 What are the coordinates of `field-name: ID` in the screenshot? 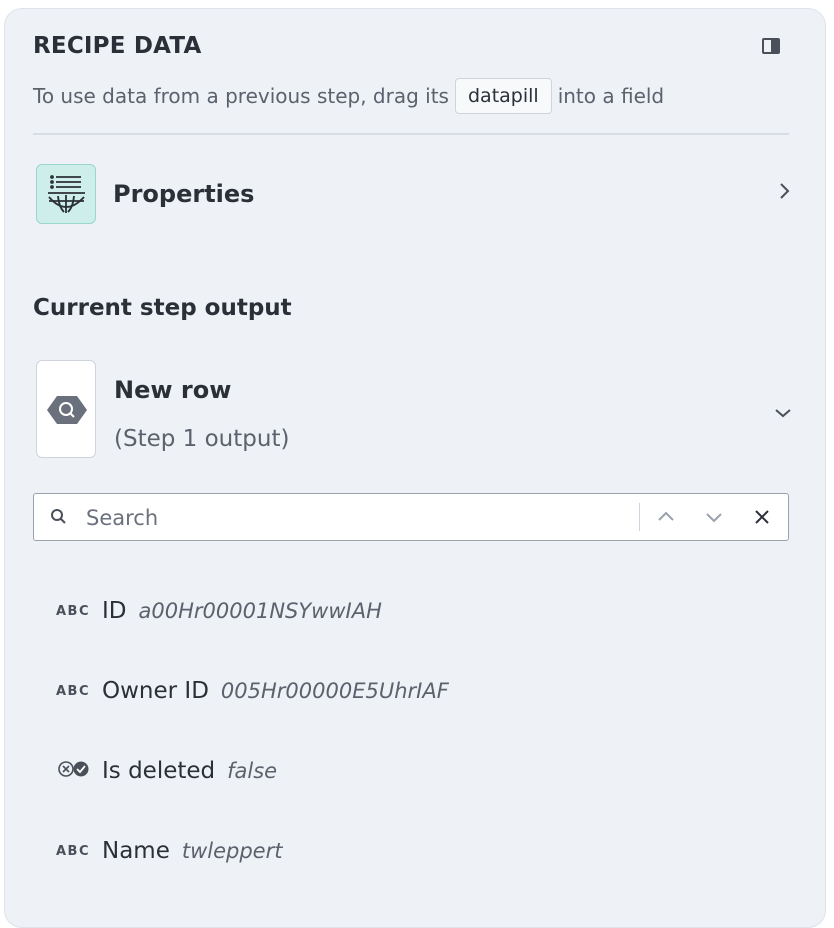 It's located at (114, 611).